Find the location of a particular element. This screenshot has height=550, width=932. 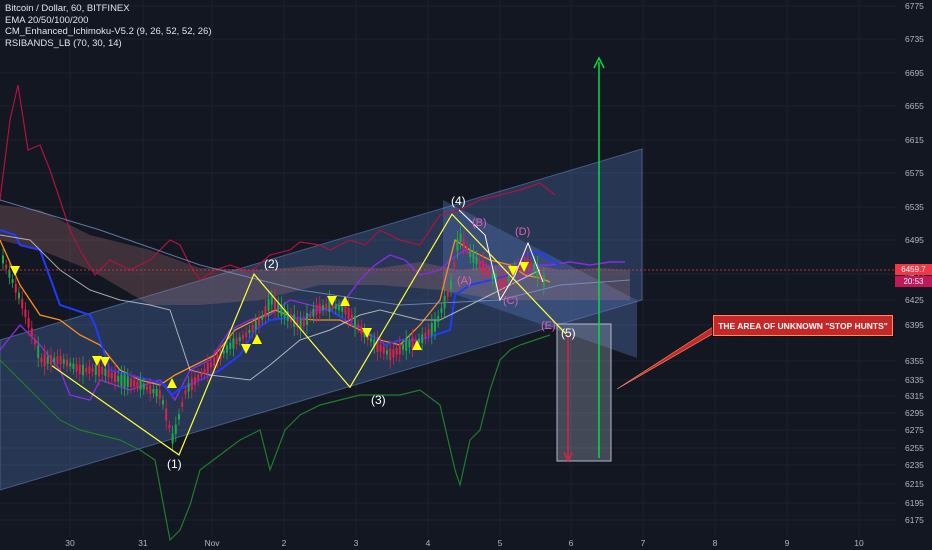

wave-1-label: (1) is located at coordinates (174, 464).